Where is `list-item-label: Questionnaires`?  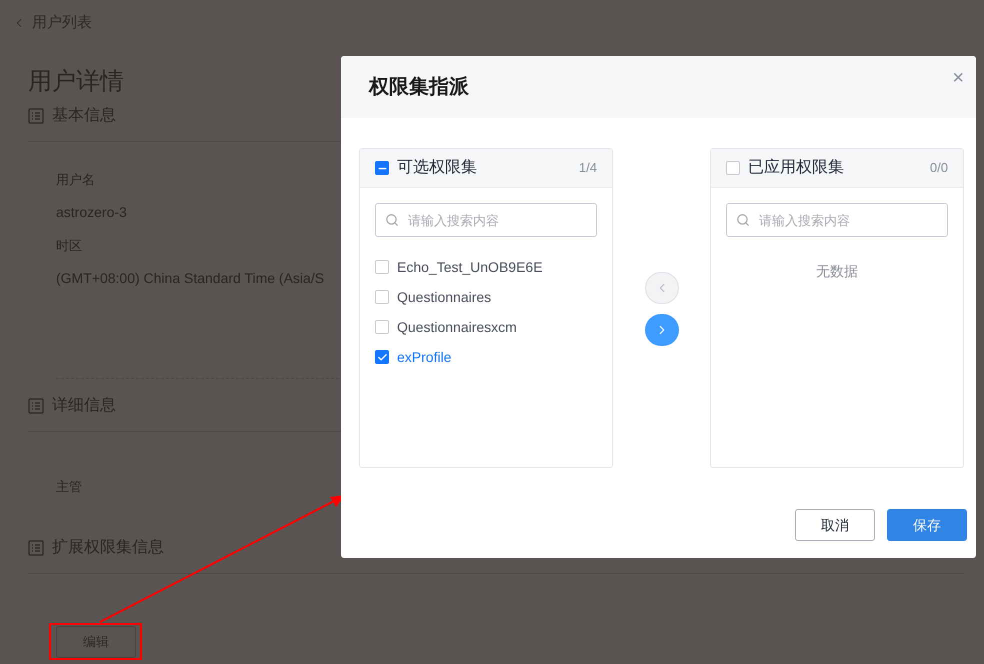 list-item-label: Questionnaires is located at coordinates (444, 297).